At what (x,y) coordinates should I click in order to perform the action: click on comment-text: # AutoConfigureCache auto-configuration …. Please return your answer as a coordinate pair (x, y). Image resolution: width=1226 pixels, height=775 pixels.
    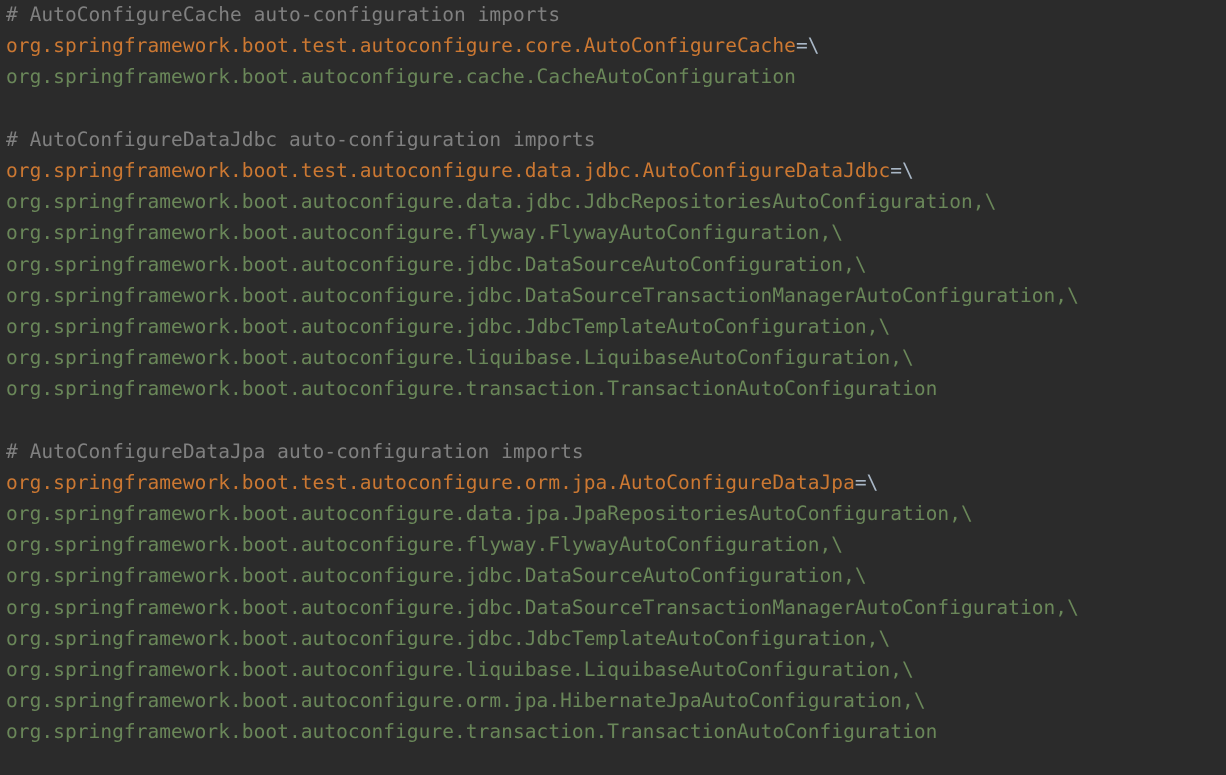
    Looking at the image, I should click on (283, 14).